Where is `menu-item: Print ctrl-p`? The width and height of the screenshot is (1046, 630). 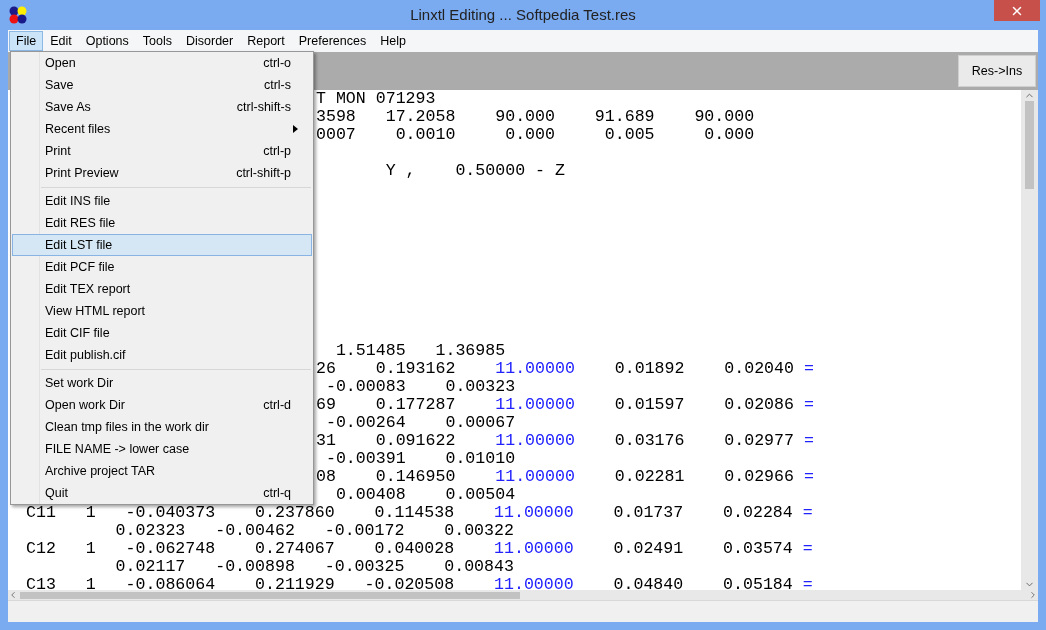
menu-item: Print ctrl-p is located at coordinates (162, 151).